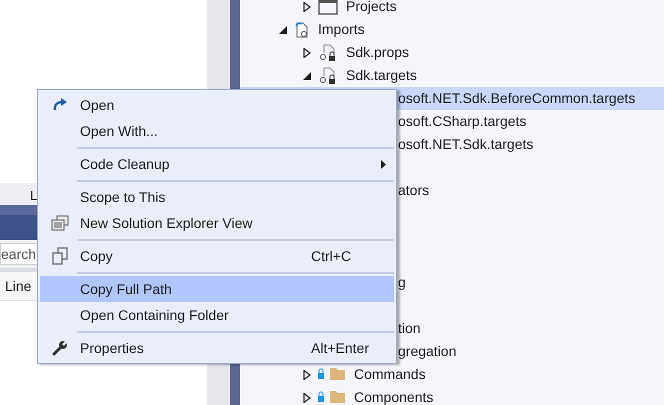 The height and width of the screenshot is (405, 664). What do you see at coordinates (452, 374) in the screenshot?
I see `tree-row: Commands` at bounding box center [452, 374].